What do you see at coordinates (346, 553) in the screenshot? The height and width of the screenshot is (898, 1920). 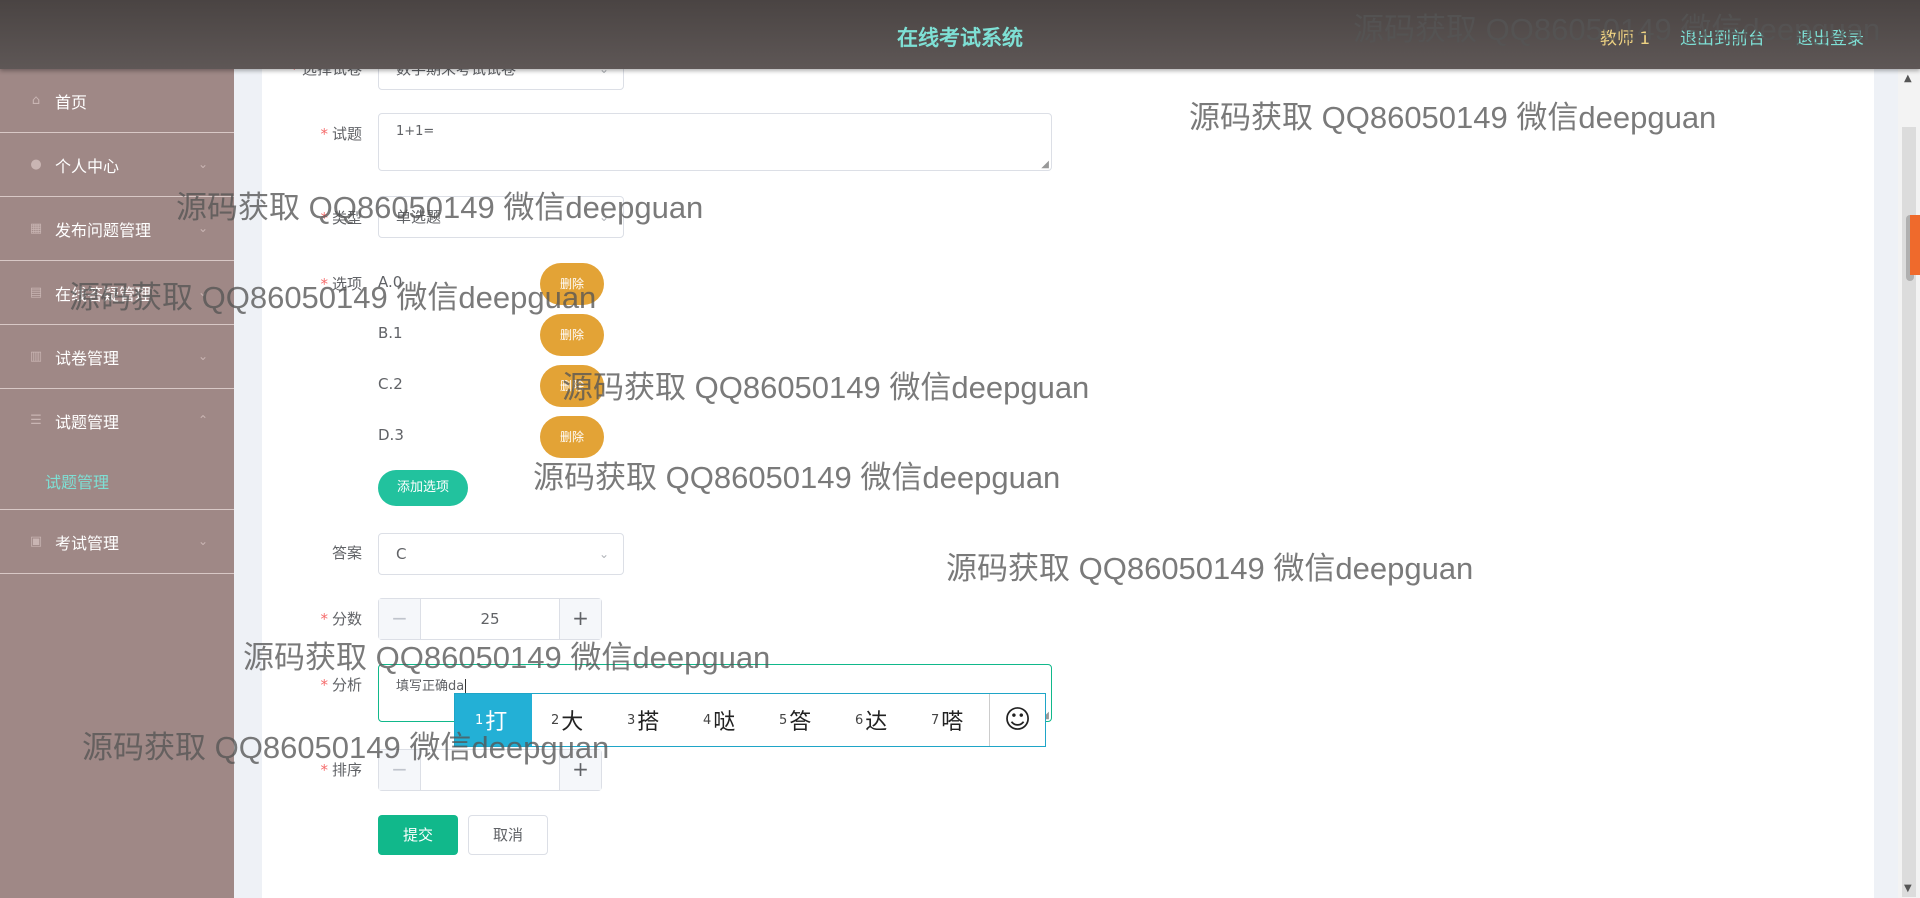 I see `answer-label: 答案` at bounding box center [346, 553].